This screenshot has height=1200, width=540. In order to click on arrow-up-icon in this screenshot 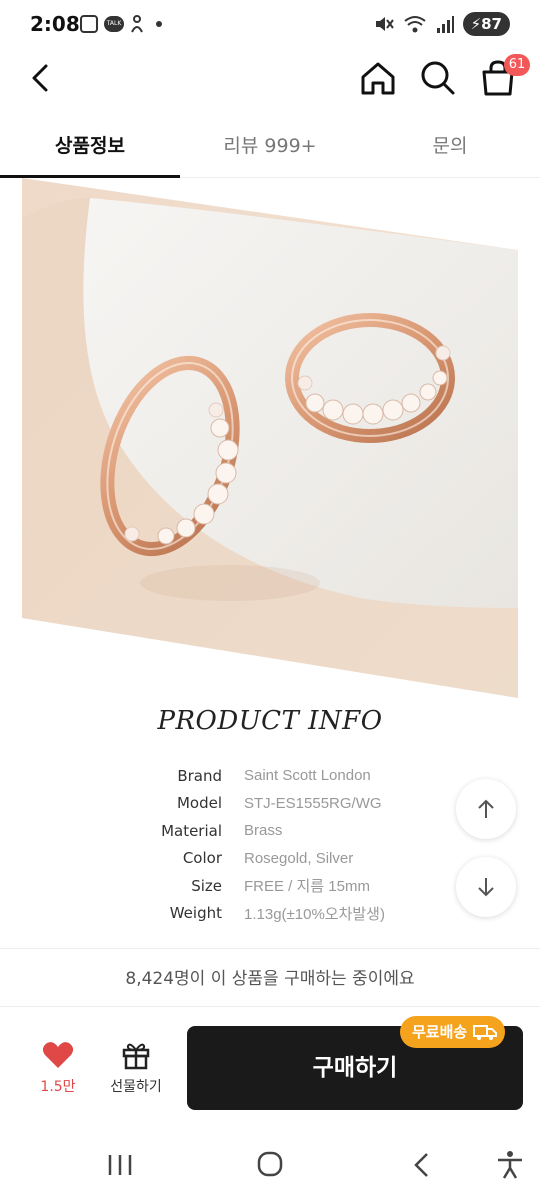, I will do `click(486, 808)`.